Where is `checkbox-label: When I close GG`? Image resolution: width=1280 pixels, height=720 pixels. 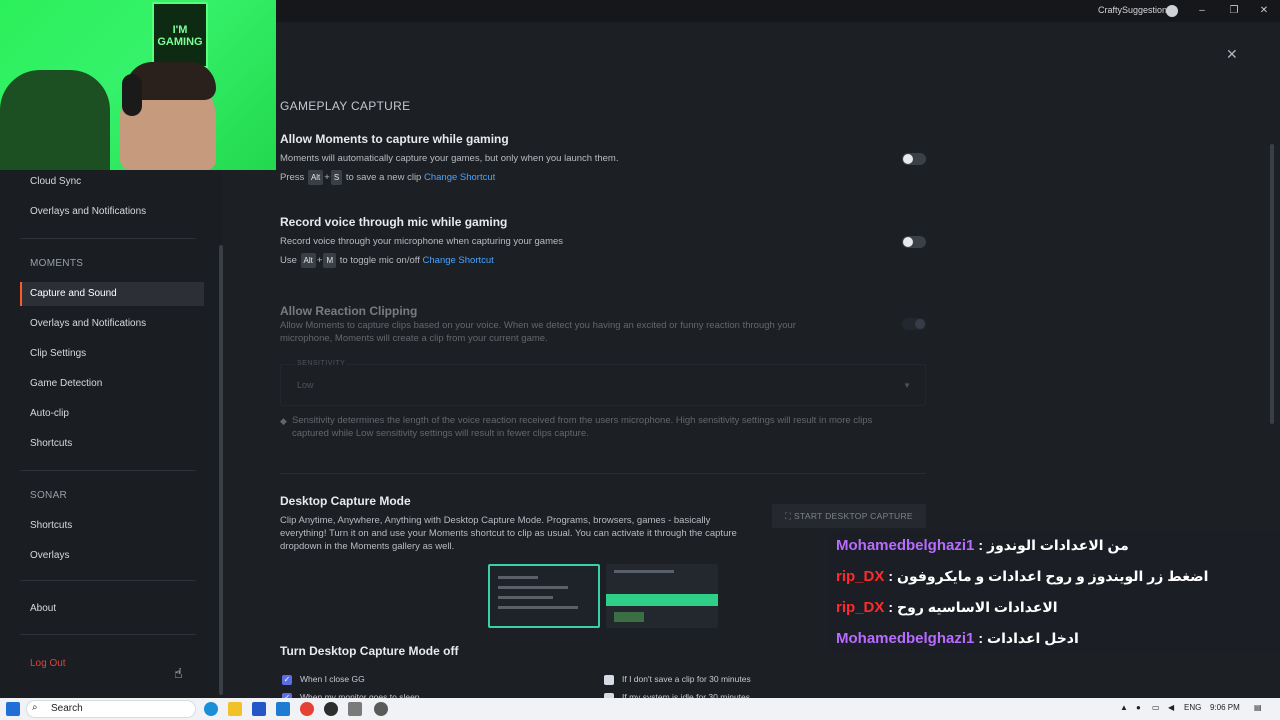 checkbox-label: When I close GG is located at coordinates (332, 679).